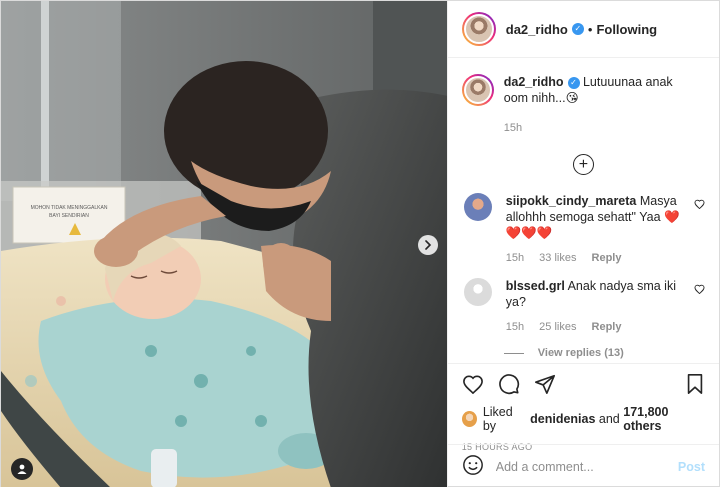 The height and width of the screenshot is (487, 720). I want to click on following-button: Following, so click(626, 29).